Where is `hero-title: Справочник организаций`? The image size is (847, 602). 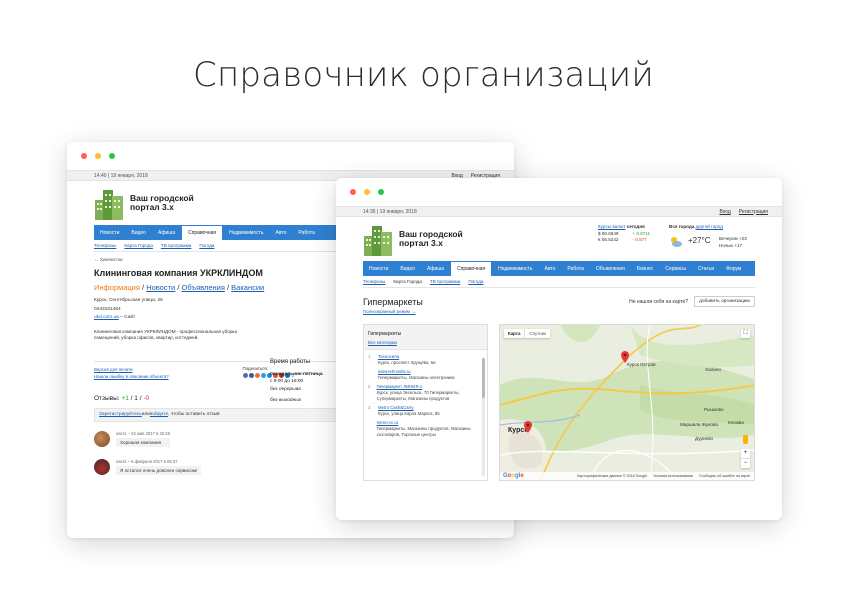 hero-title: Справочник организаций is located at coordinates (423, 75).